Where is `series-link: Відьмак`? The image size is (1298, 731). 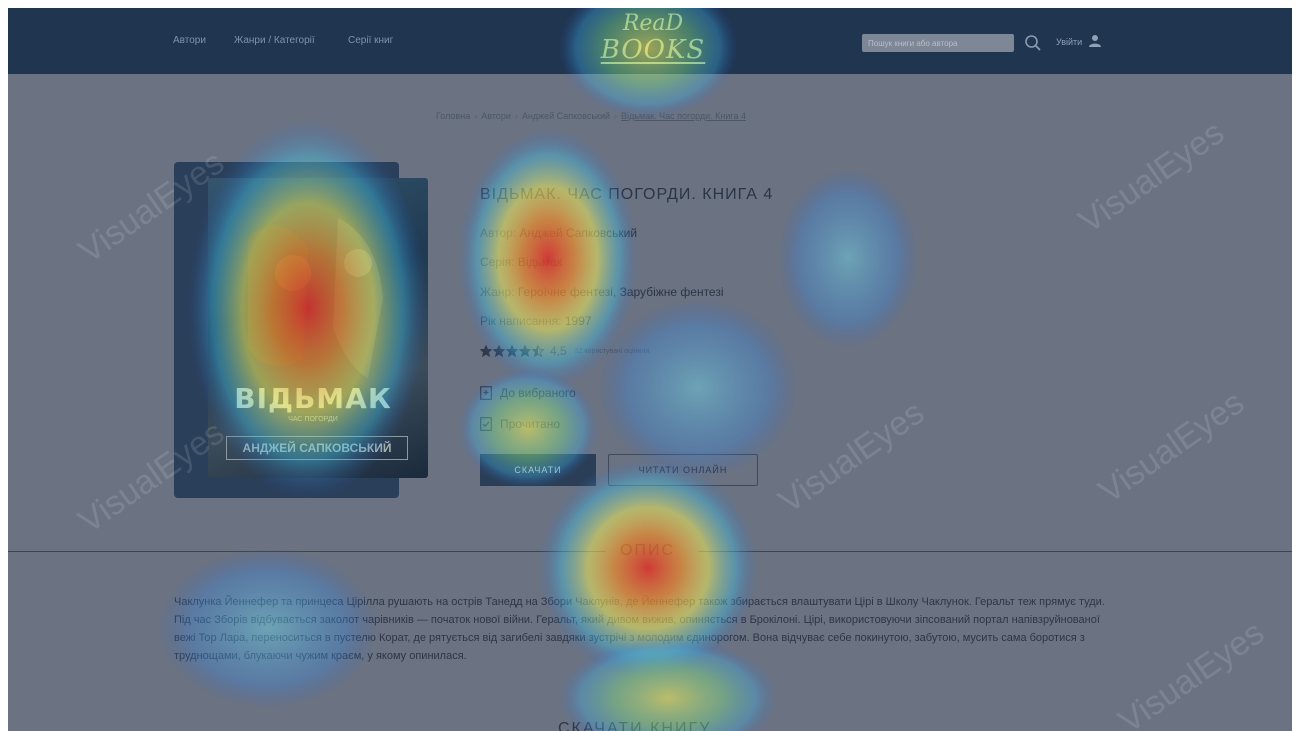
series-link: Відьмак is located at coordinates (540, 262).